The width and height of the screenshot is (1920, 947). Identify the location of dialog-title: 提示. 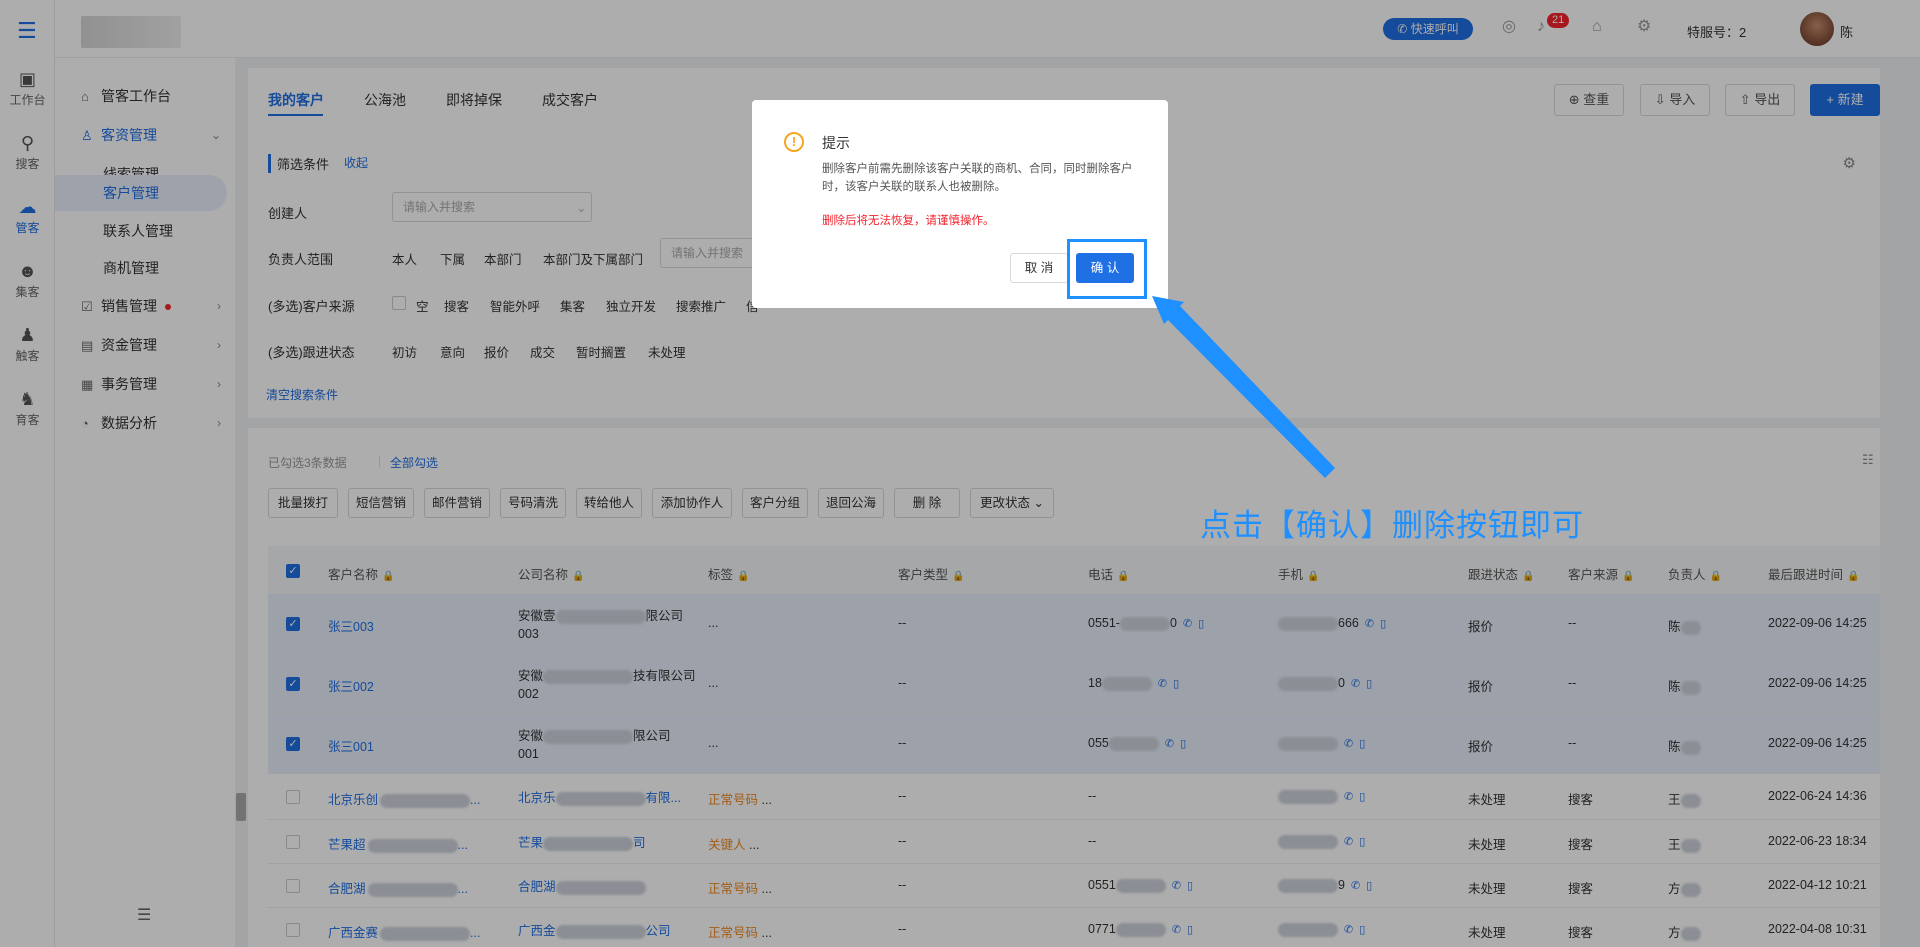
(836, 143).